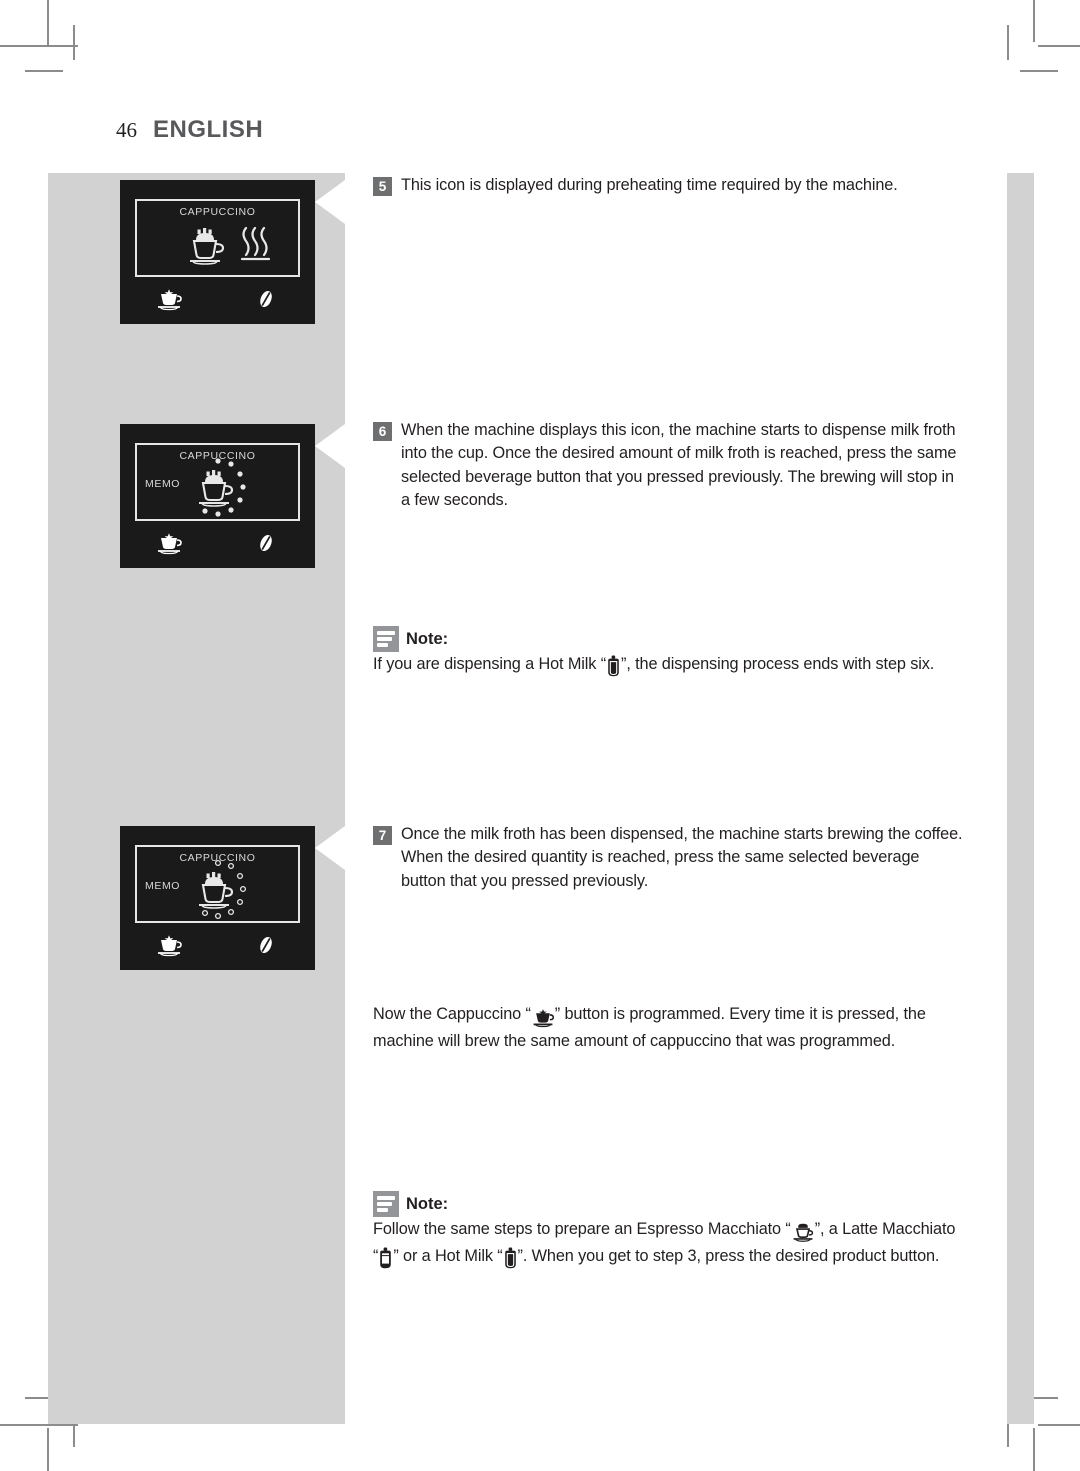 This screenshot has height=1471, width=1080. I want to click on crop-mark-bottom-right-h, so click(1059, 1425).